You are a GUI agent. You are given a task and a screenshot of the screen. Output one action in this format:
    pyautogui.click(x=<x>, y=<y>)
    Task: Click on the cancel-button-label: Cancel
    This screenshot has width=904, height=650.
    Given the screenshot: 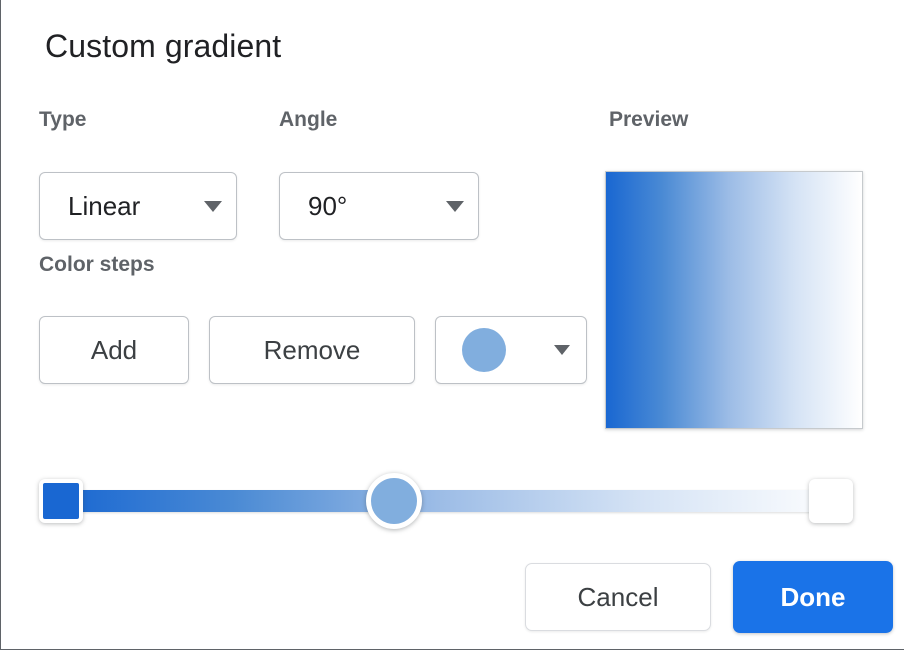 What is the action you would take?
    pyautogui.click(x=618, y=596)
    